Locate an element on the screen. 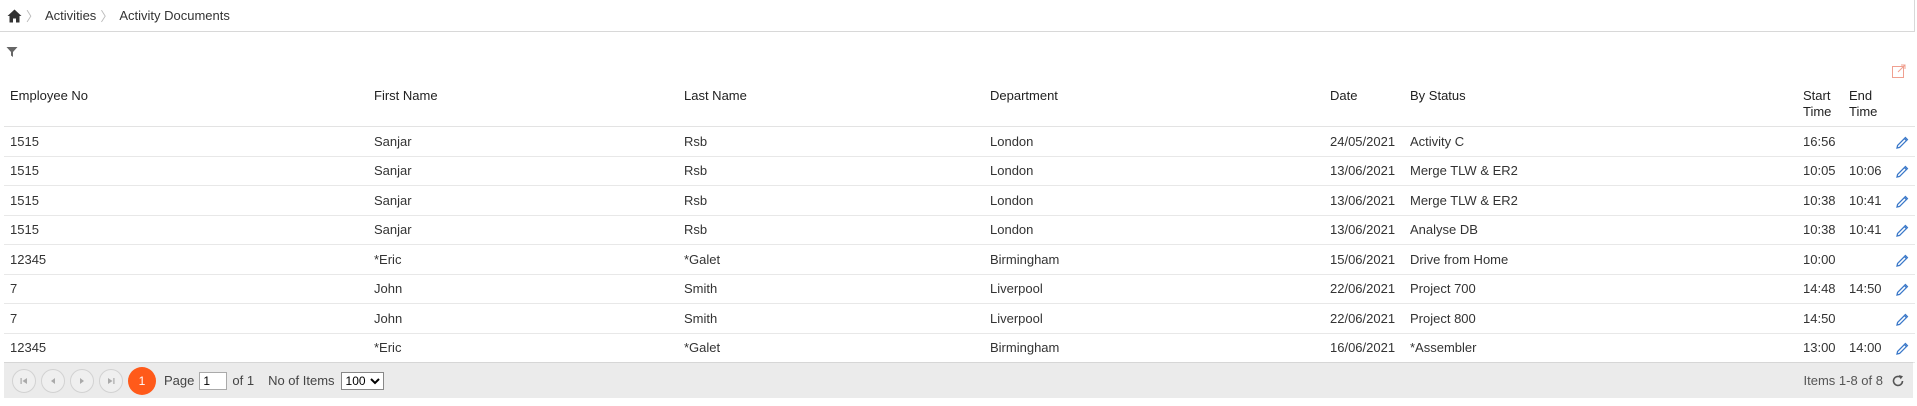 This screenshot has width=1917, height=406. current-page-button: 1 is located at coordinates (142, 380).